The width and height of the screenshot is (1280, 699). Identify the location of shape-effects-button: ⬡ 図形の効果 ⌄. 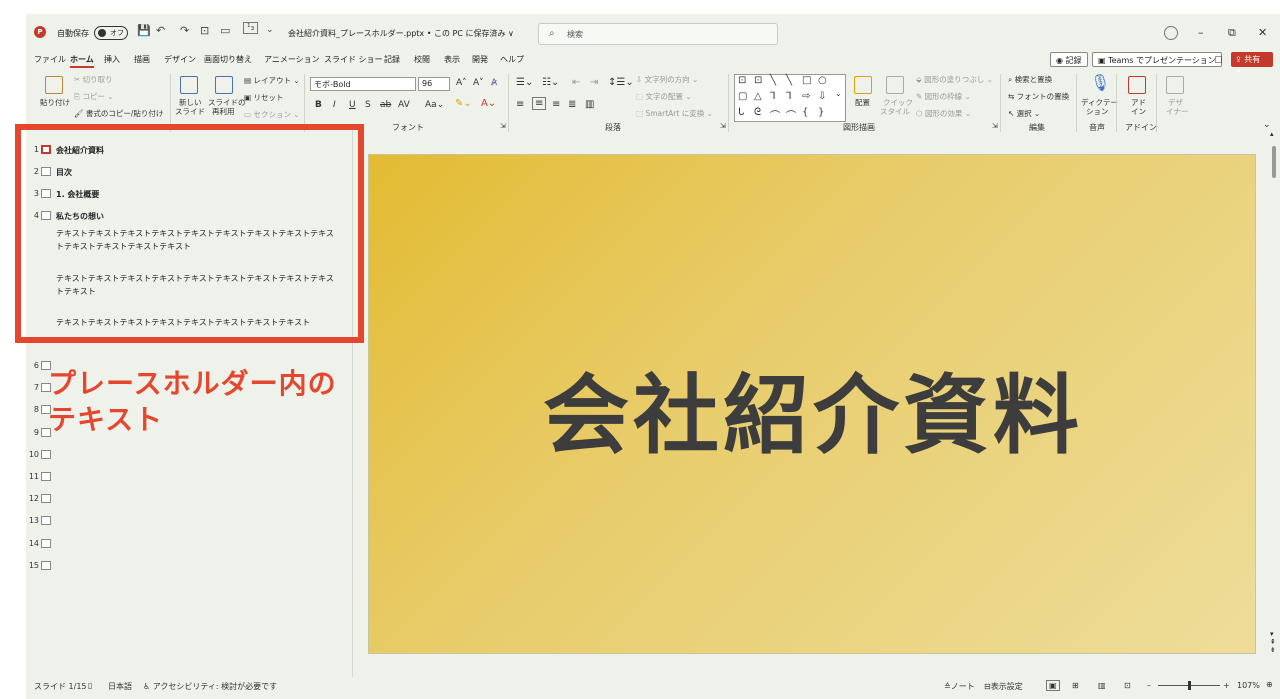
(943, 113).